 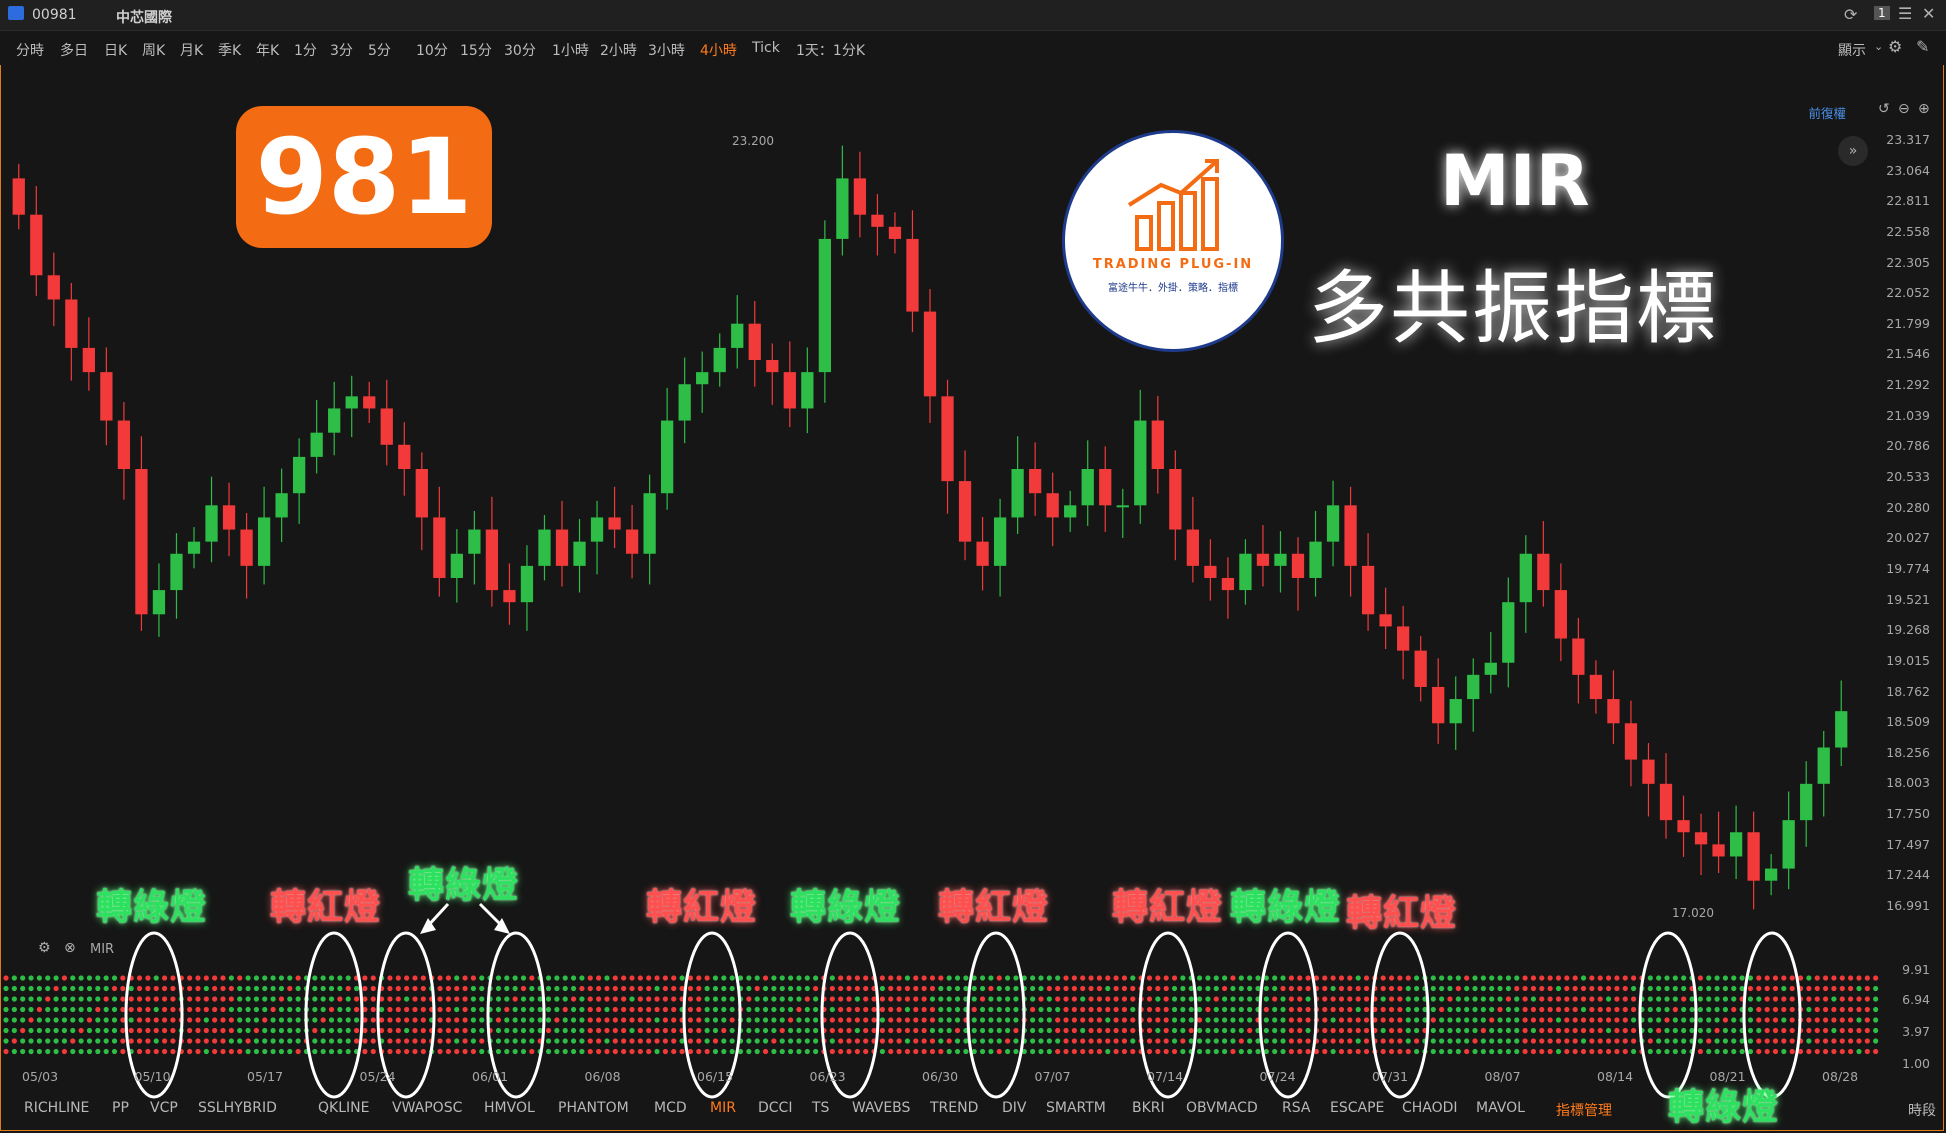 What do you see at coordinates (1296, 1108) in the screenshot?
I see `indicator-tab-18: RSA` at bounding box center [1296, 1108].